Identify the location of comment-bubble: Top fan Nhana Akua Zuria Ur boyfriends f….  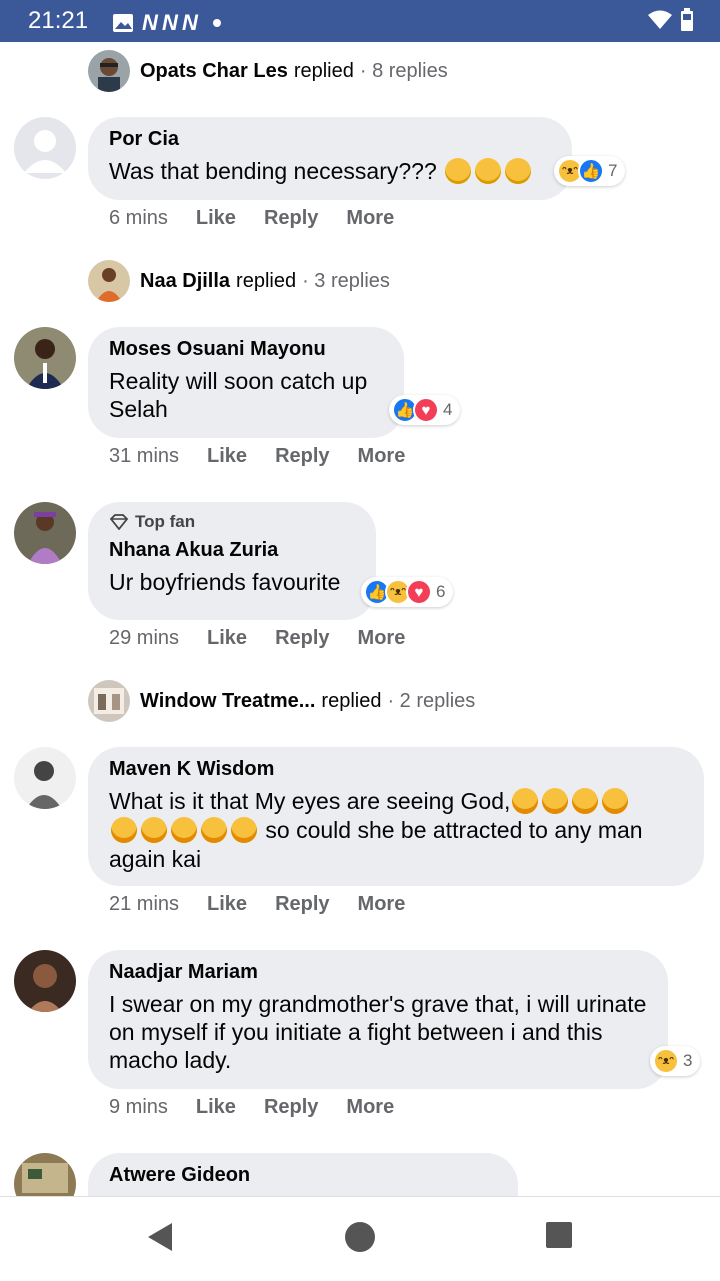
(232, 561).